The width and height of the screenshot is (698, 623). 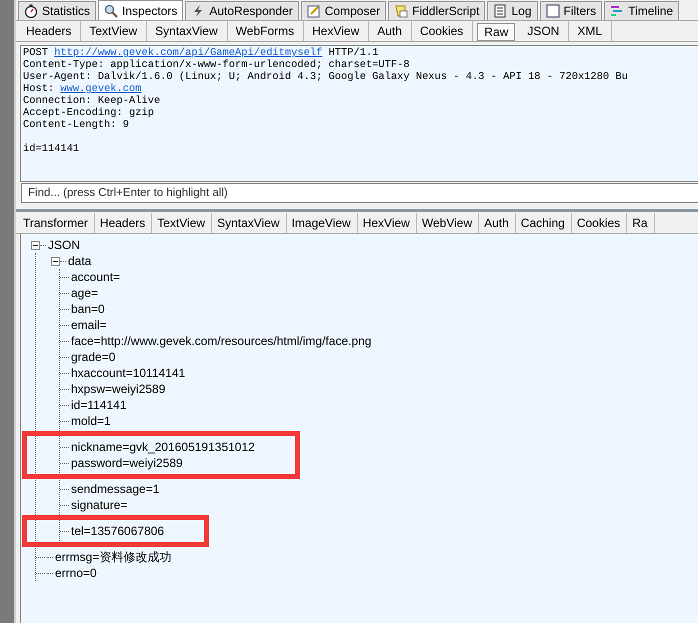 What do you see at coordinates (150, 11) in the screenshot?
I see `tab-label: Inspectors` at bounding box center [150, 11].